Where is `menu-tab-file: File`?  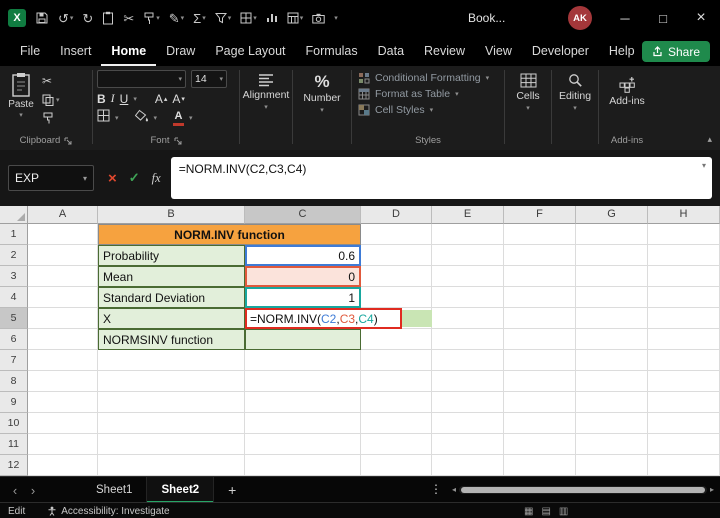 menu-tab-file: File is located at coordinates (30, 51).